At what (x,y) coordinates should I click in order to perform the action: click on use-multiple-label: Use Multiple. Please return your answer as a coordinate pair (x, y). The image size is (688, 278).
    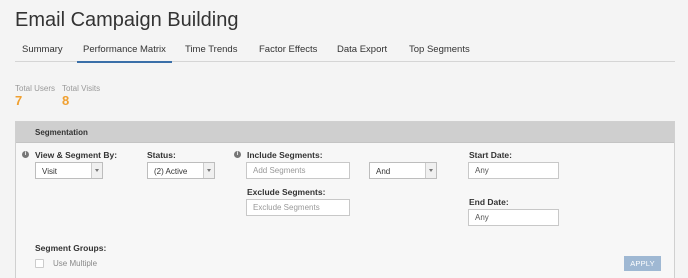
    Looking at the image, I should click on (75, 263).